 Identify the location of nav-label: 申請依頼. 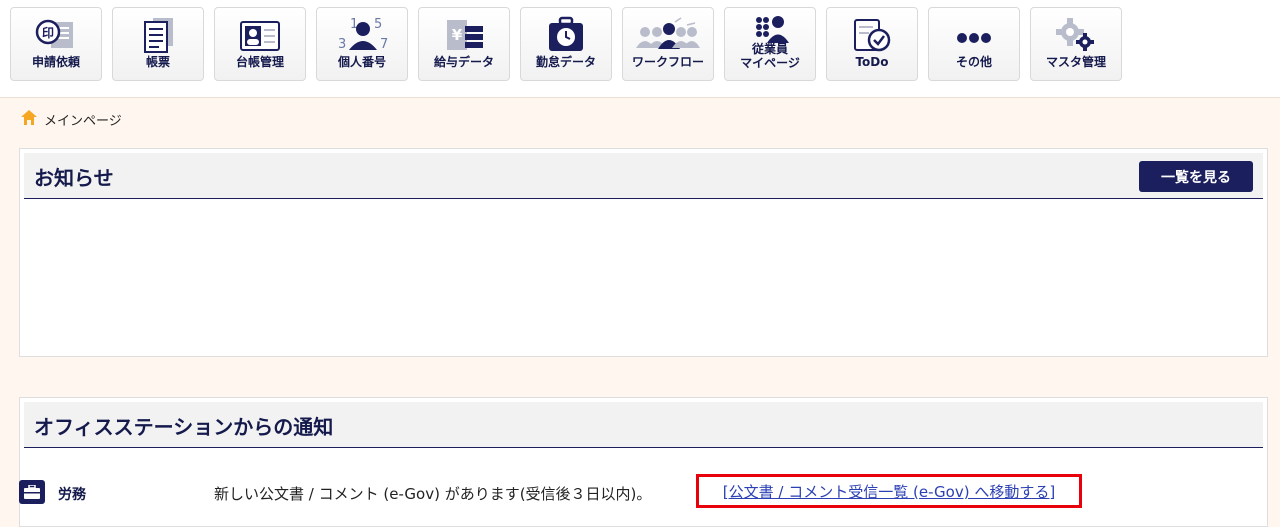
(55, 62).